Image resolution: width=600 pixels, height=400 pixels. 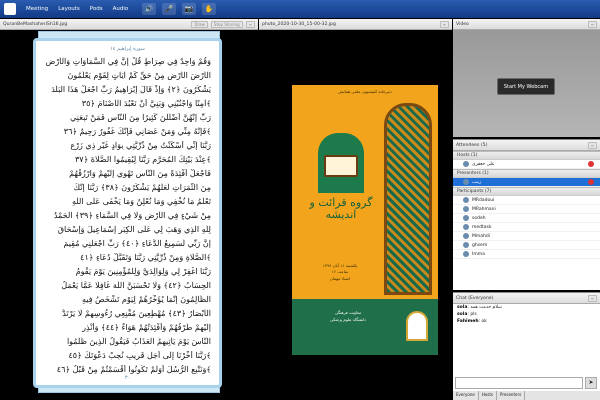 I want to click on poster-calligraphy: گروه قرائت و اندیشه, so click(x=341, y=208).